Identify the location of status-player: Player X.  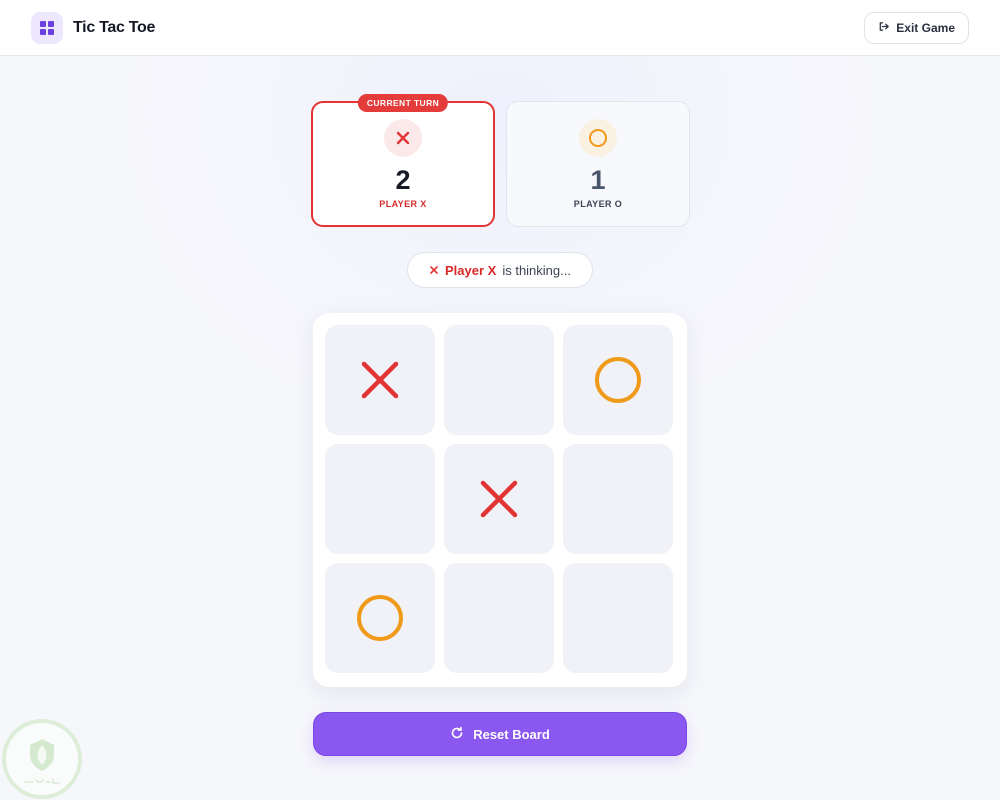
(471, 270).